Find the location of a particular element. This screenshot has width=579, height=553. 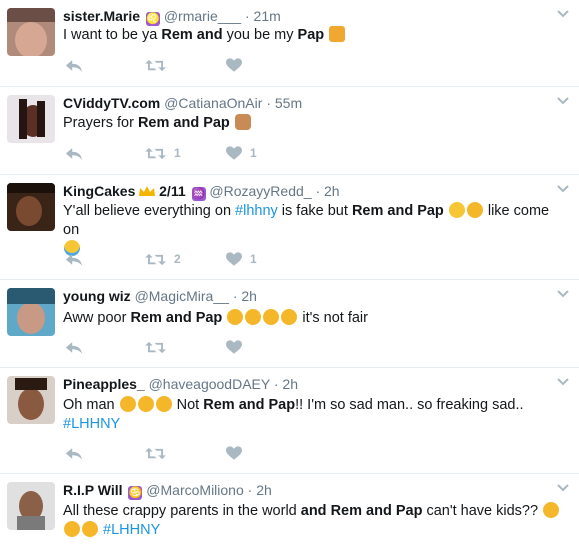

tweet-header: KingCakes 2/11 ♒ @RozayyRedd_ · 2h is located at coordinates (306, 191).